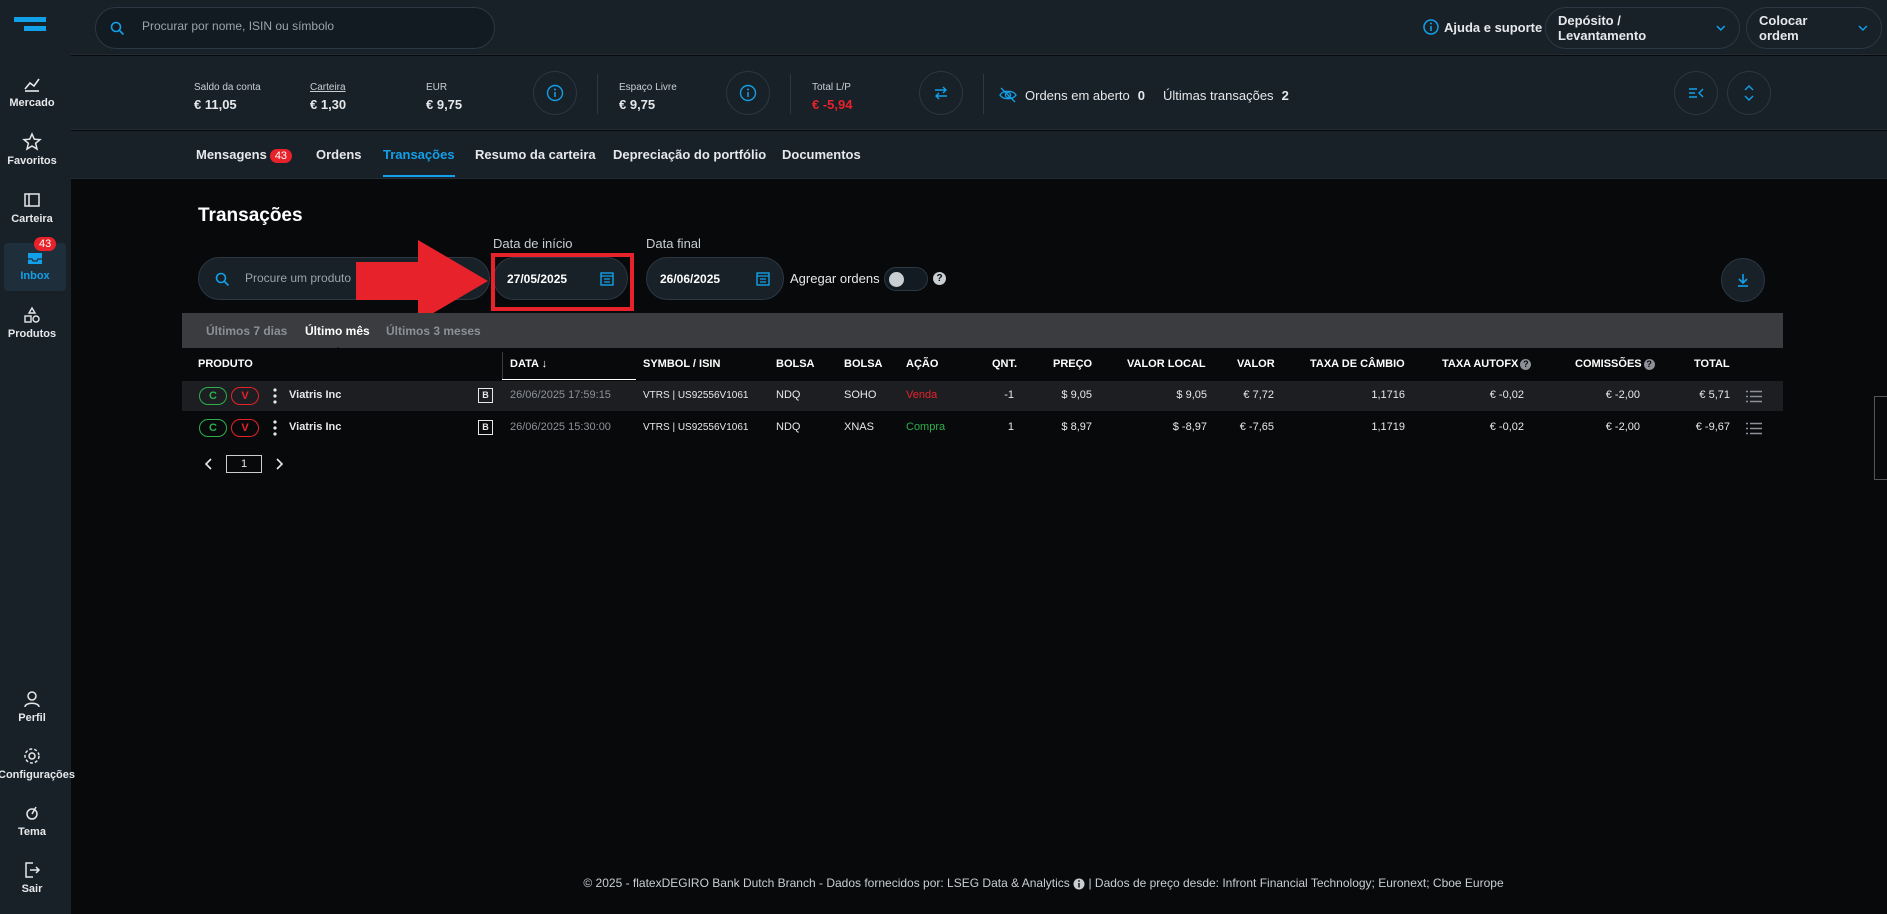  I want to click on inbox-badge: 43, so click(45, 244).